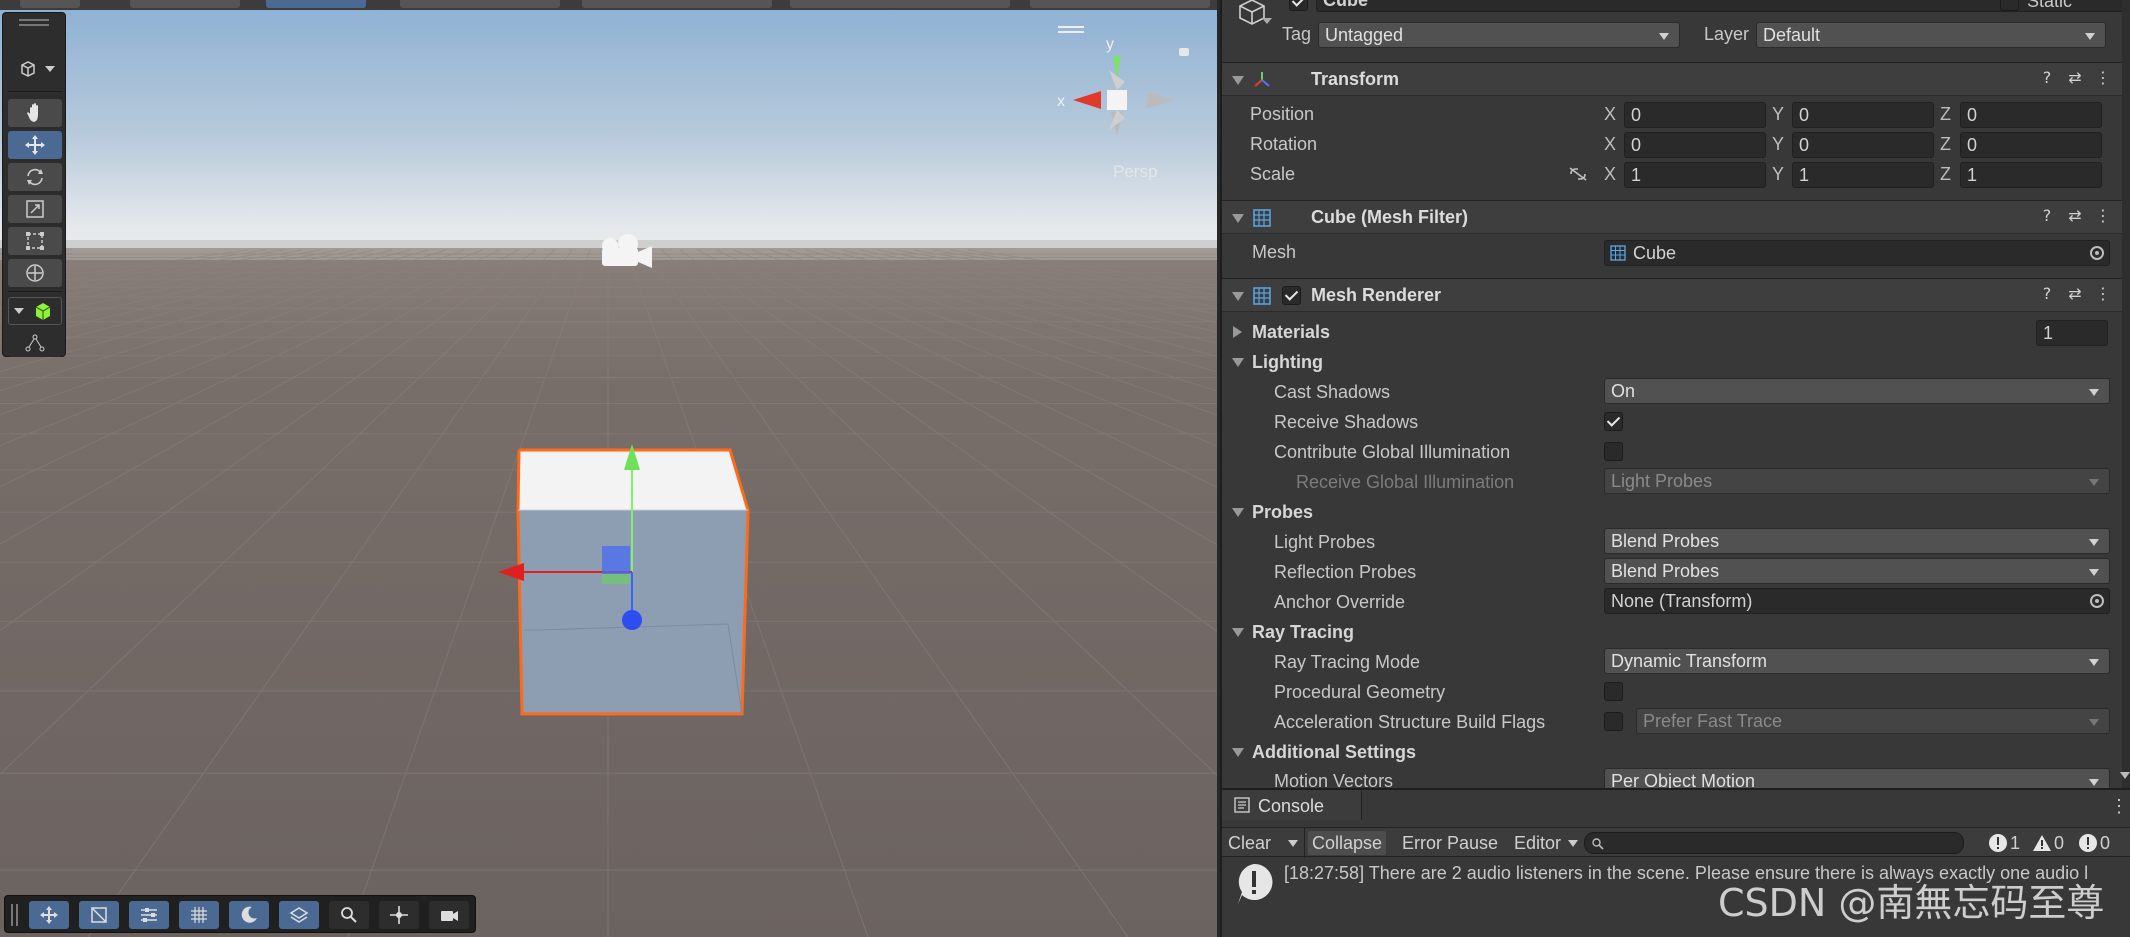  I want to click on receive-shadows-checkbox, so click(1613, 421).